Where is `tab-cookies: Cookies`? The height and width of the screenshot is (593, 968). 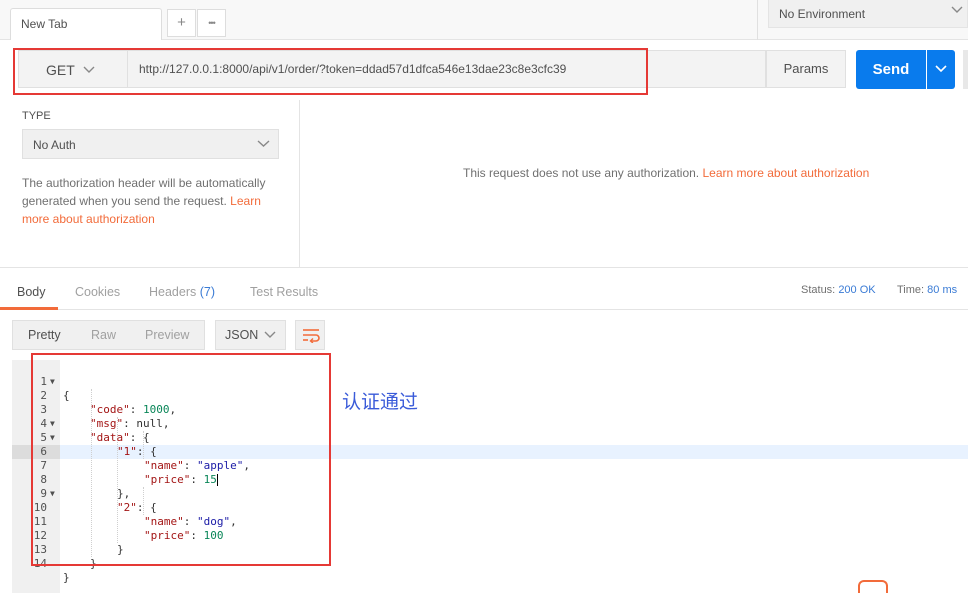
tab-cookies: Cookies is located at coordinates (97, 292).